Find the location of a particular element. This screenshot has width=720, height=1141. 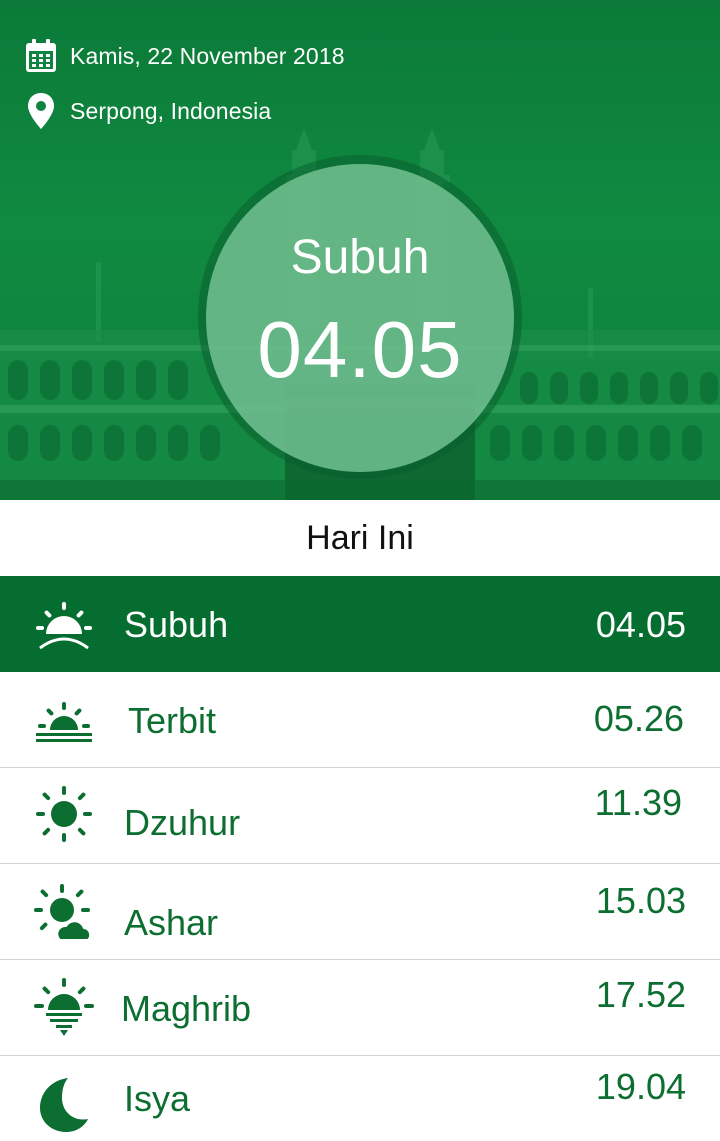

prayer-row-isya: Isya 19.04 is located at coordinates (360, 1098).